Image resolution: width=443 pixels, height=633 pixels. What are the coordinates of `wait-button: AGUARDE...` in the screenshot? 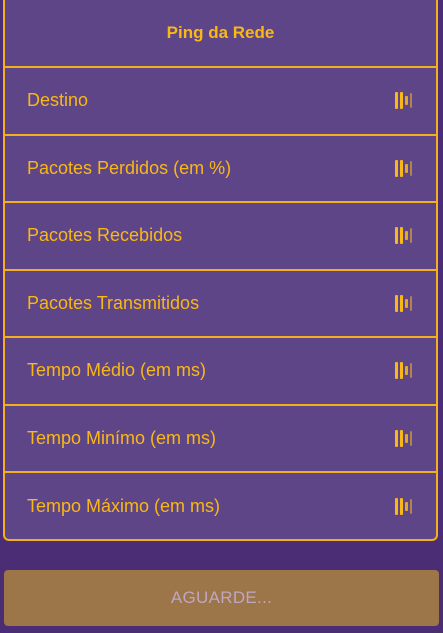 It's located at (221, 598).